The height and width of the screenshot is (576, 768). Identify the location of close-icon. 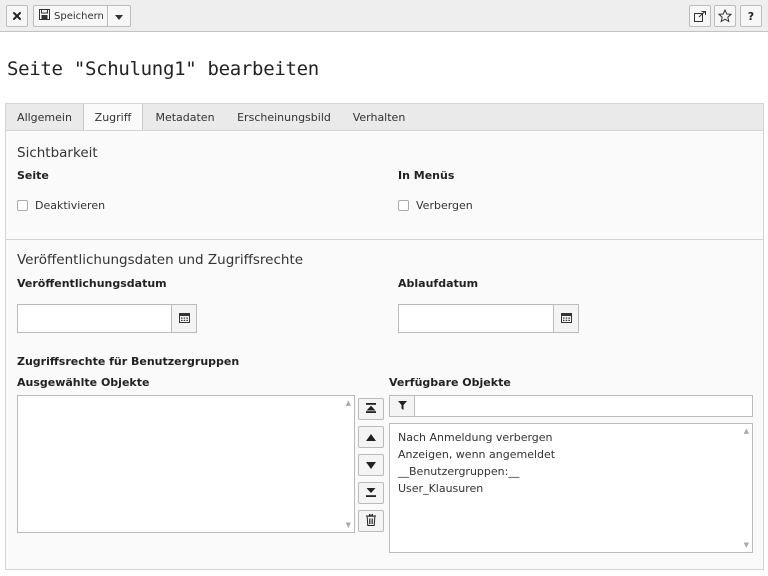
(17, 16).